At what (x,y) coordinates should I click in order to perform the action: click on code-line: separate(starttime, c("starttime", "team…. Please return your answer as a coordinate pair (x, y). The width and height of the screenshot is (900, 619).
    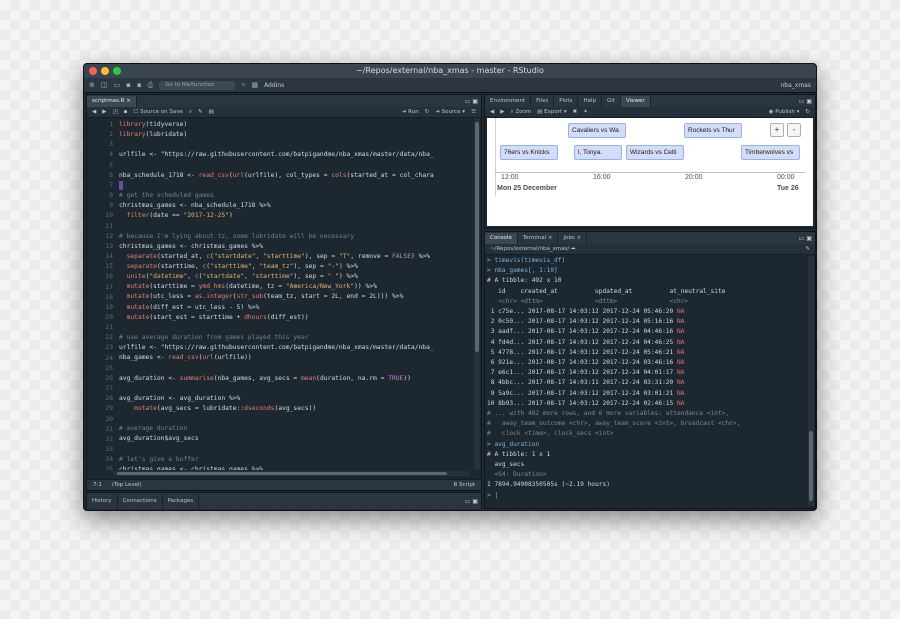
    Looking at the image, I should click on (276, 267).